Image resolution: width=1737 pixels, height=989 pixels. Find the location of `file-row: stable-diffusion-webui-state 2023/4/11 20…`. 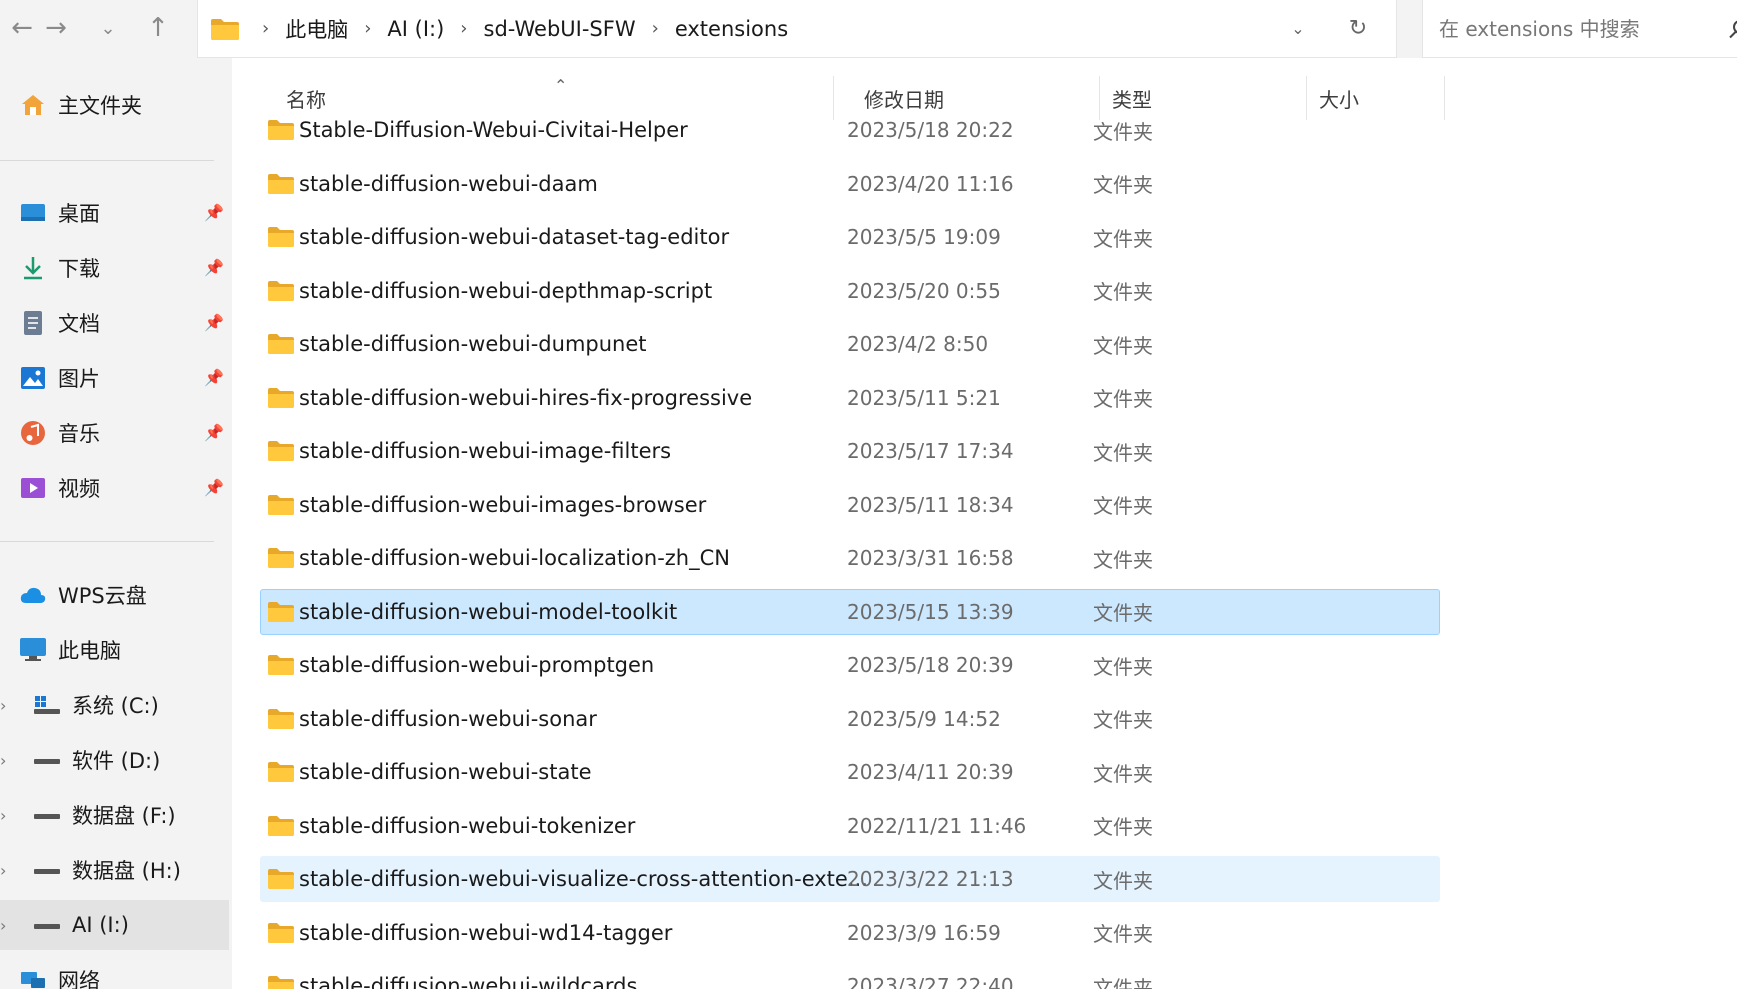

file-row: stable-diffusion-webui-state 2023/4/11 20… is located at coordinates (850, 772).